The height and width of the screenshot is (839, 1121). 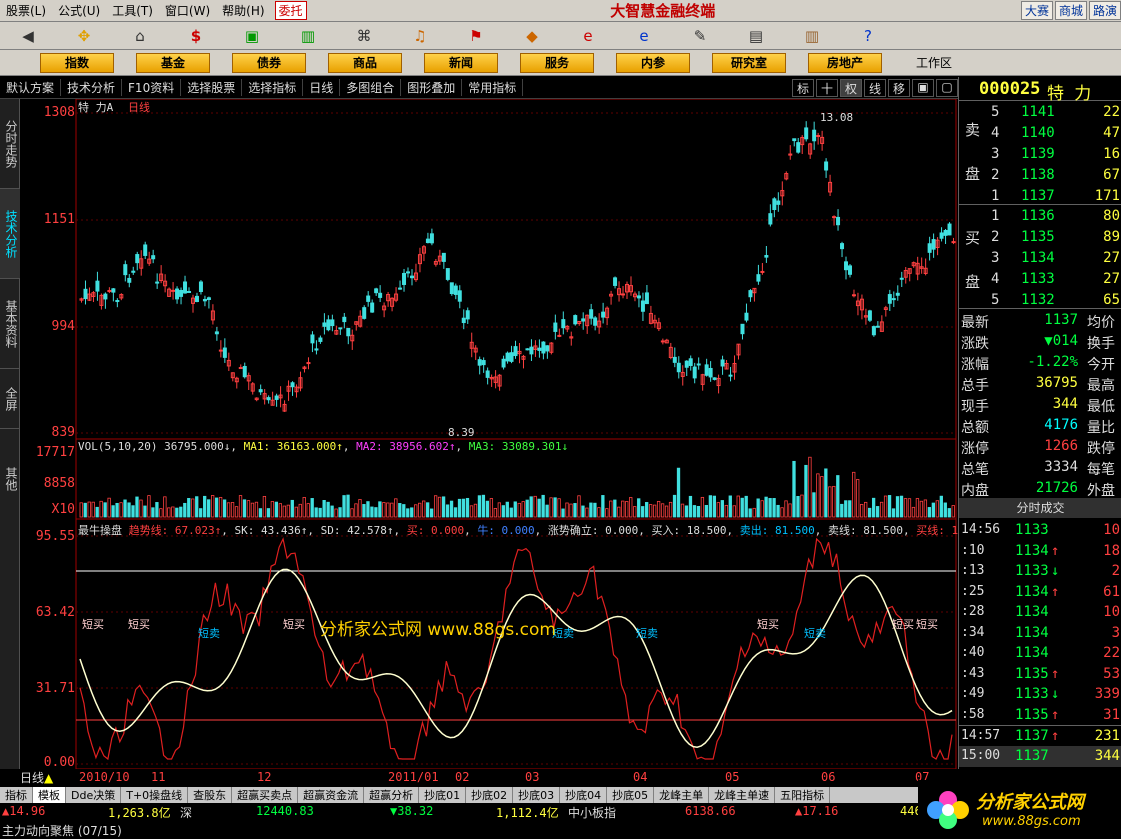 I want to click on rights-toggle: 权, so click(x=851, y=87).